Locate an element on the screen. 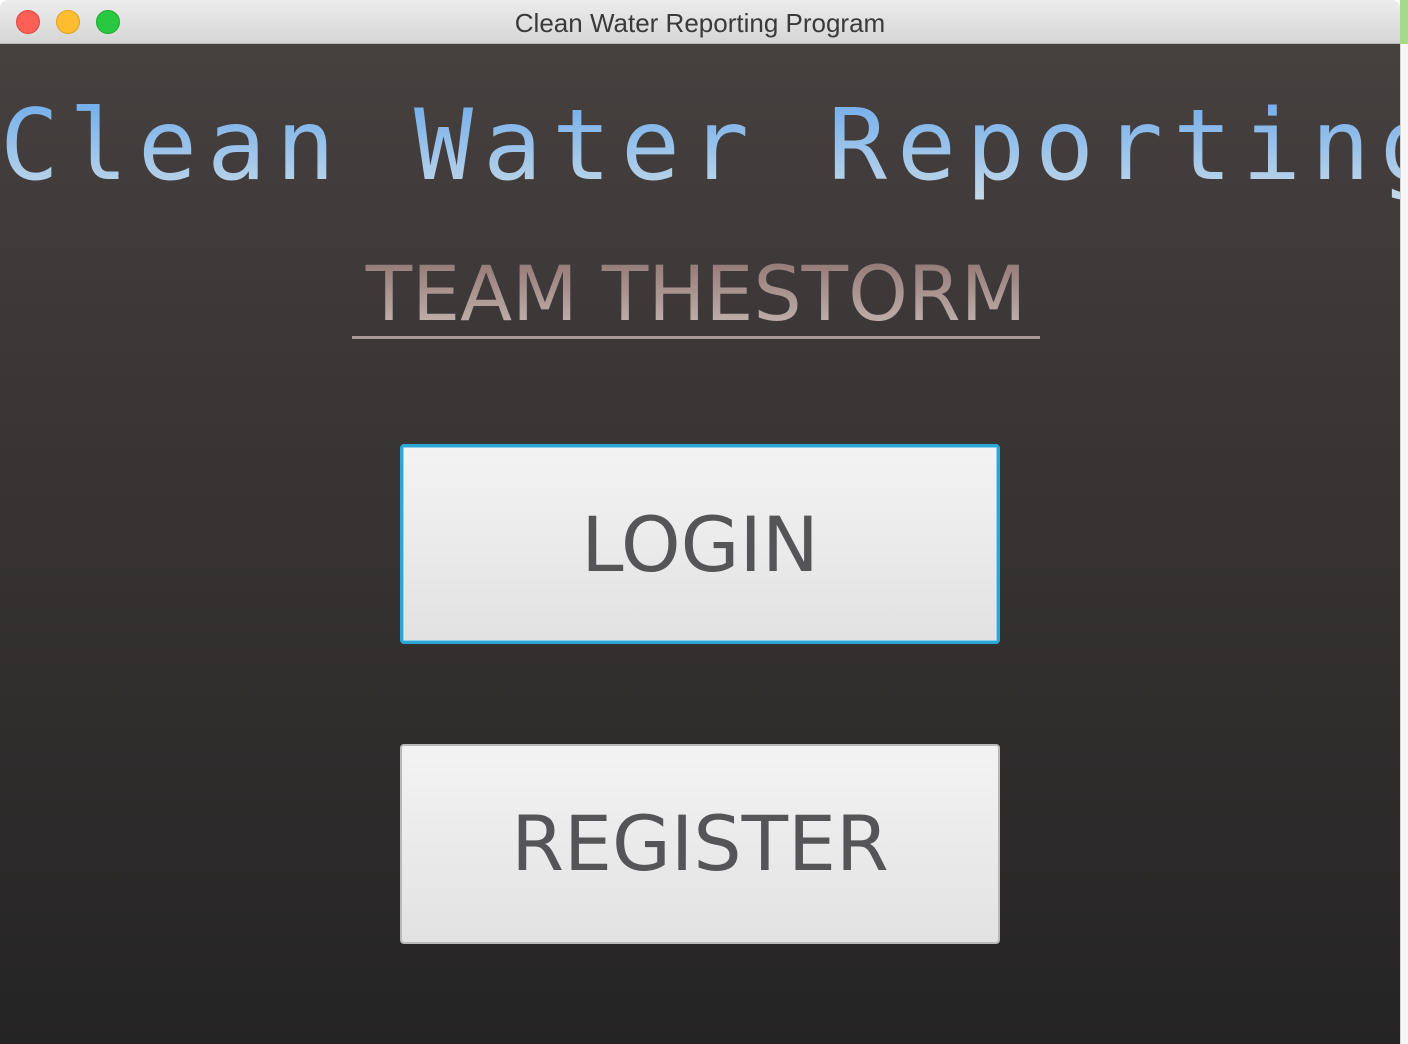  team-title-label: TEAM THESTORM is located at coordinates (696, 294).